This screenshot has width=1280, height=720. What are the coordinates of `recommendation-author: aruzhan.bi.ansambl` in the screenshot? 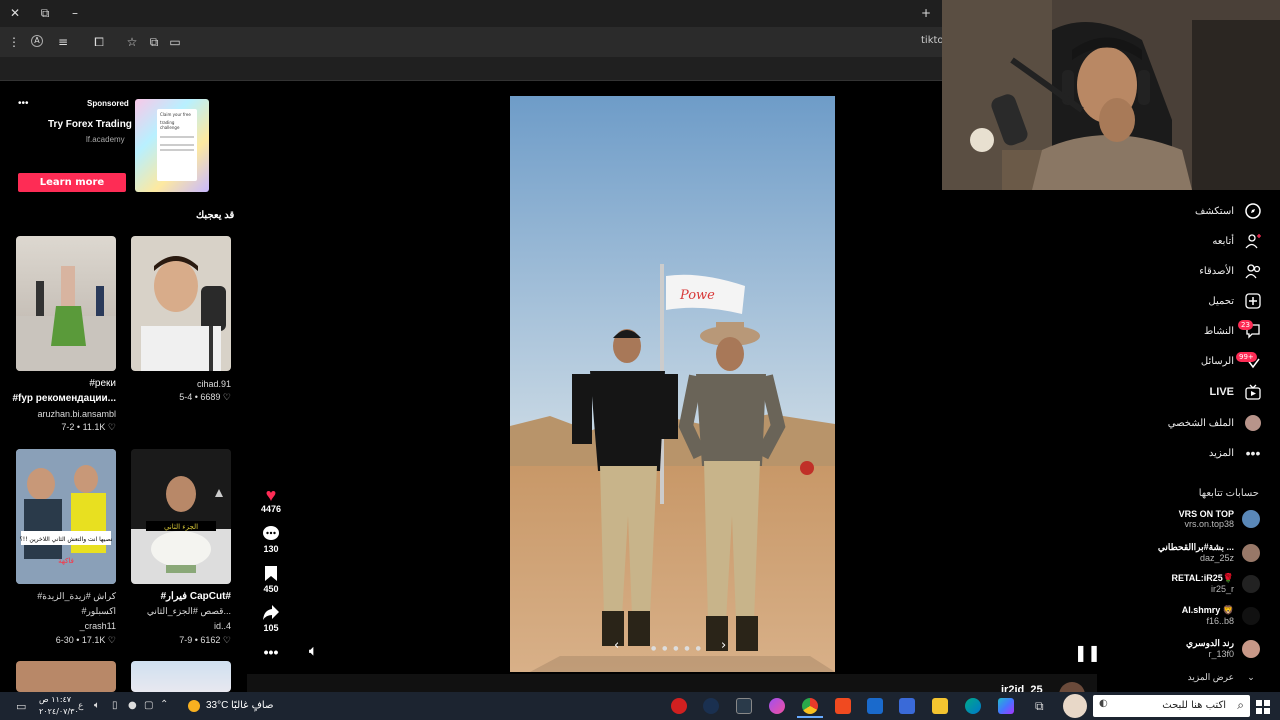 It's located at (76, 414).